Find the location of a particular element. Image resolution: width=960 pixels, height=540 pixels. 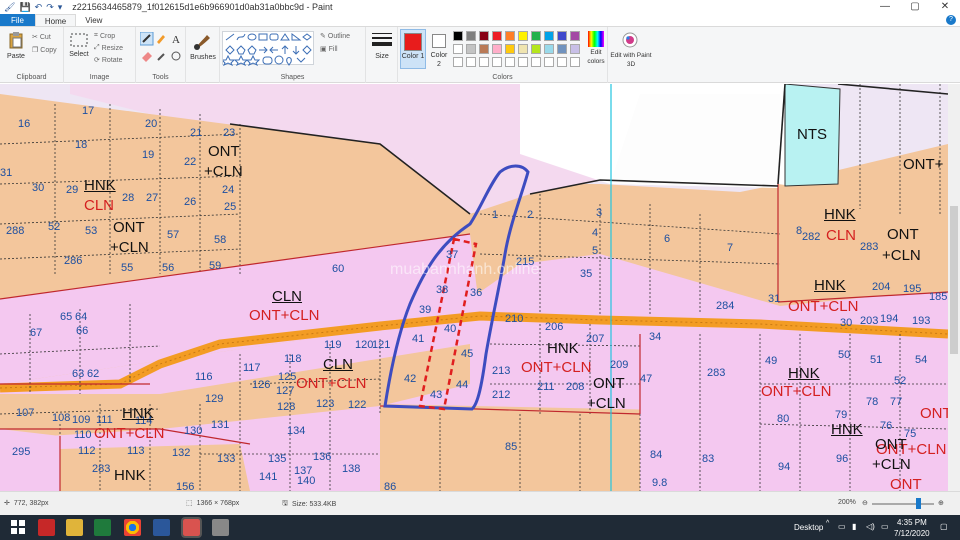

battery-icon: ▮ is located at coordinates (854, 526).